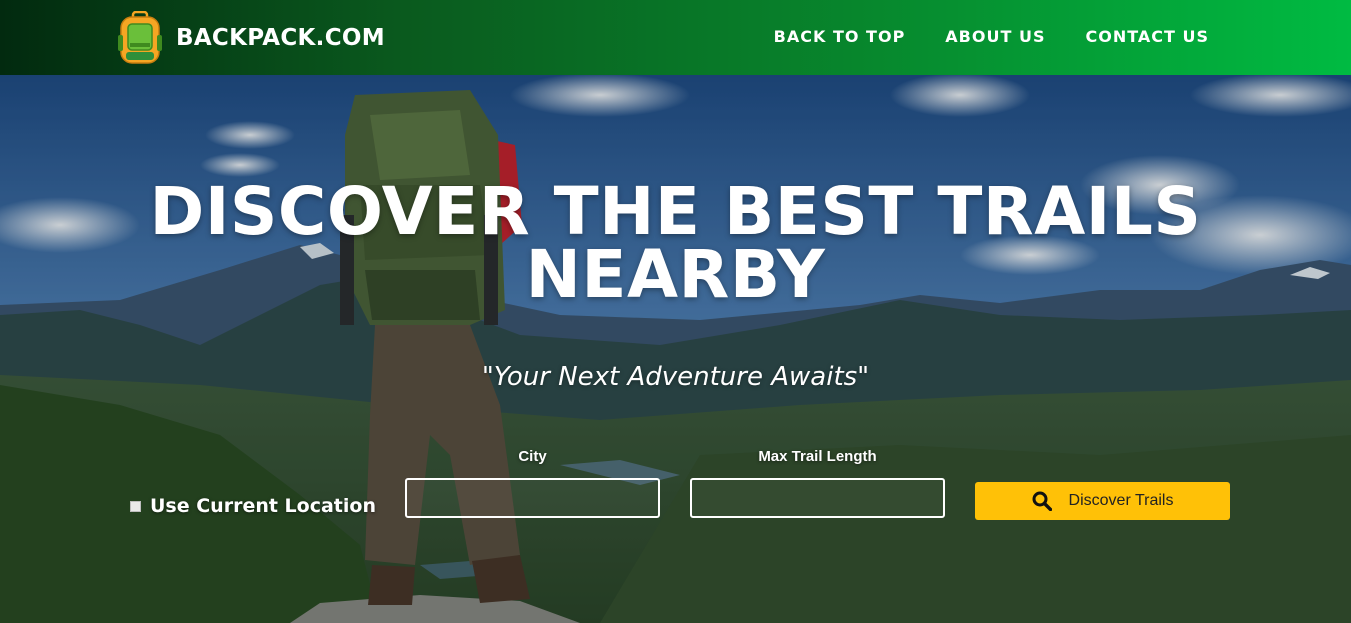 The width and height of the screenshot is (1351, 623). What do you see at coordinates (675, 211) in the screenshot?
I see `hero-title-line-1: DISCOVER THE BEST TRAILS` at bounding box center [675, 211].